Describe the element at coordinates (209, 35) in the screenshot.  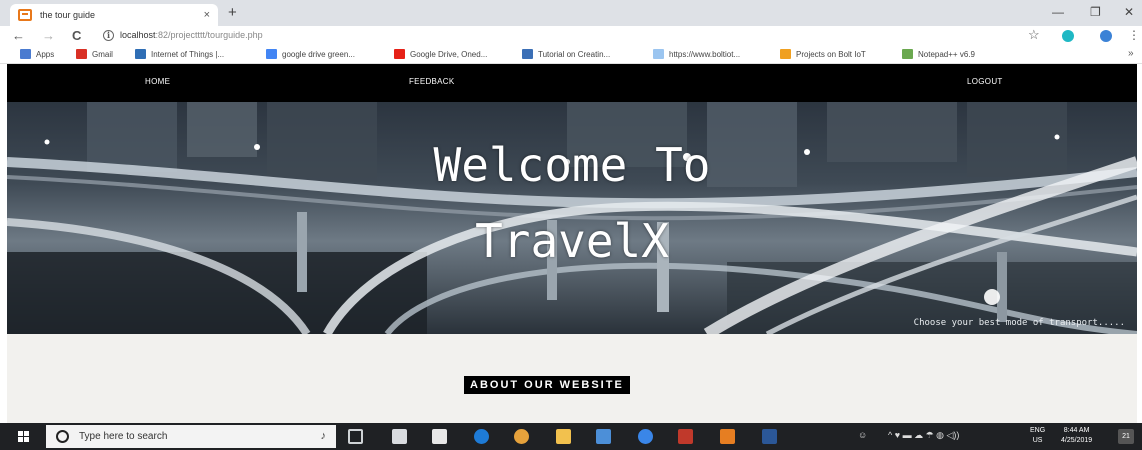
I see `url-path: :82/projectttt/tourguide.php` at that location.